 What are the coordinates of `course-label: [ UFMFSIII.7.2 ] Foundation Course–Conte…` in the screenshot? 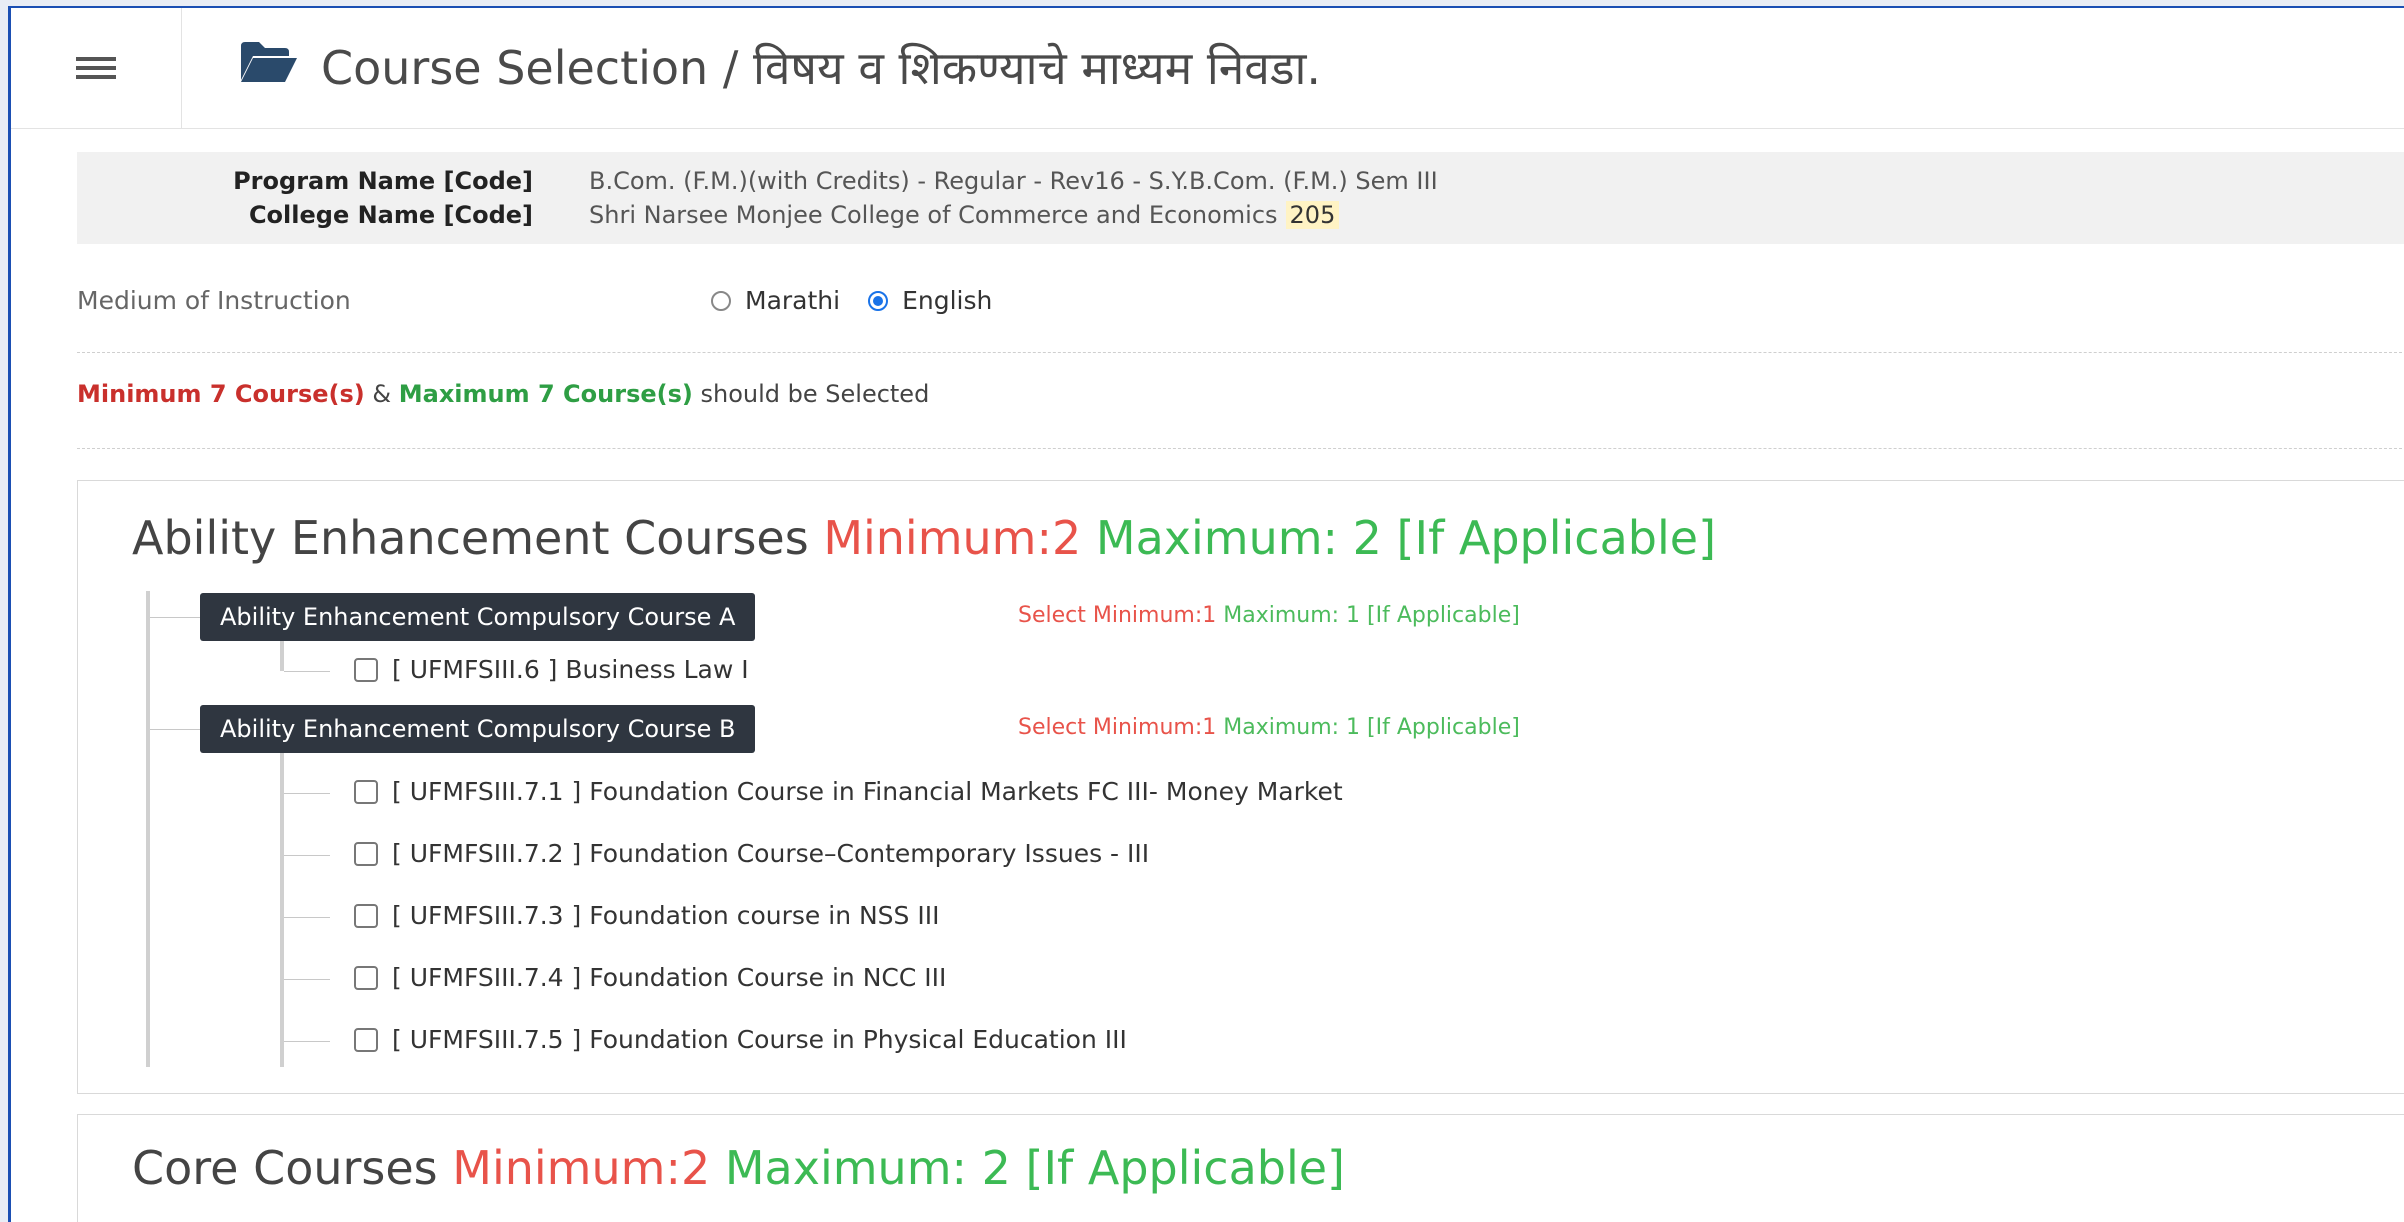 It's located at (770, 853).